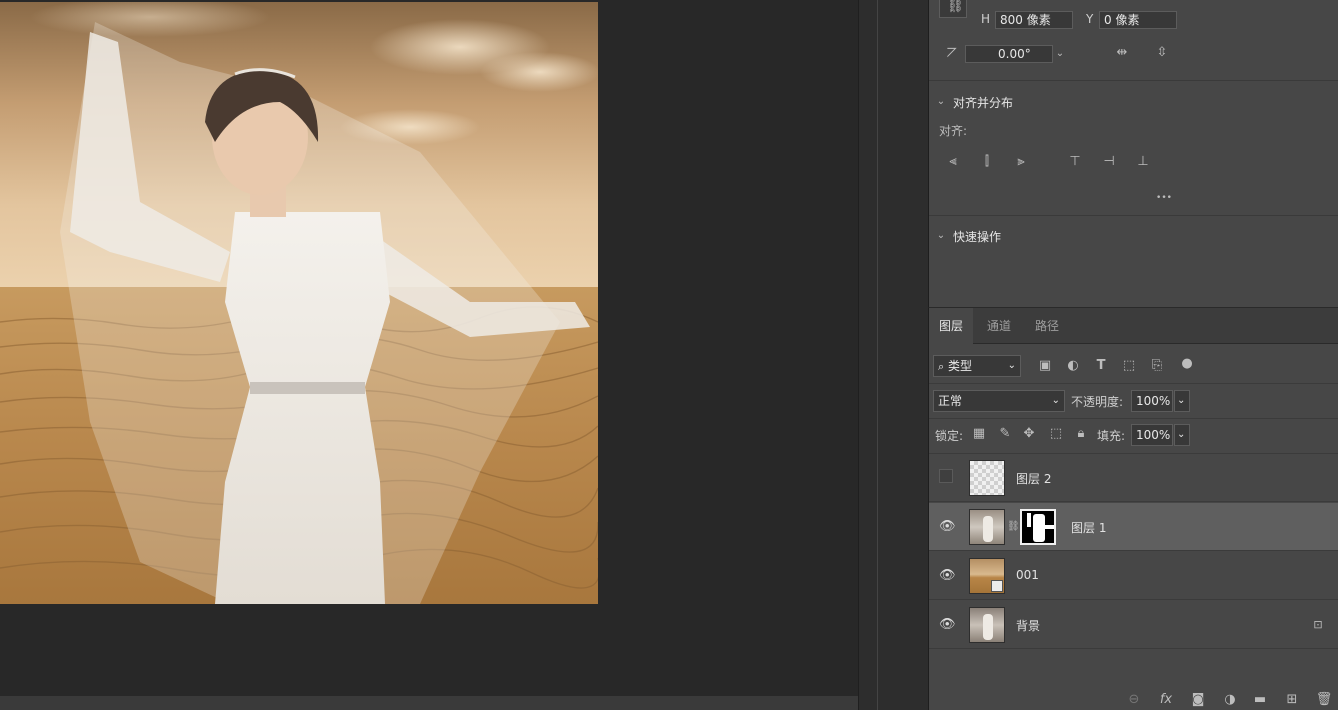 This screenshot has height=710, width=1338. I want to click on smart-object-icon, so click(997, 586).